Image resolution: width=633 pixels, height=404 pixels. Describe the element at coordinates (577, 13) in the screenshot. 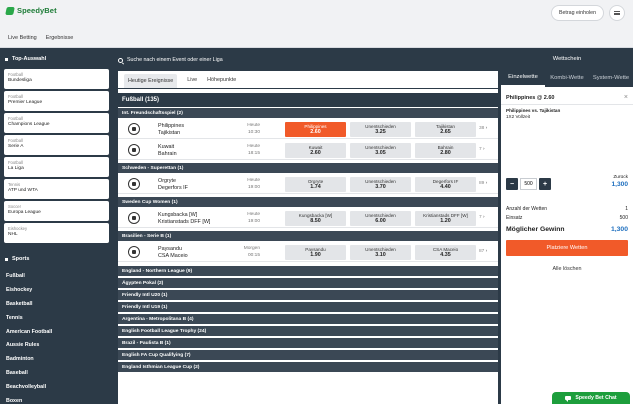

I see `deposit-button: Betrag einholen` at that location.